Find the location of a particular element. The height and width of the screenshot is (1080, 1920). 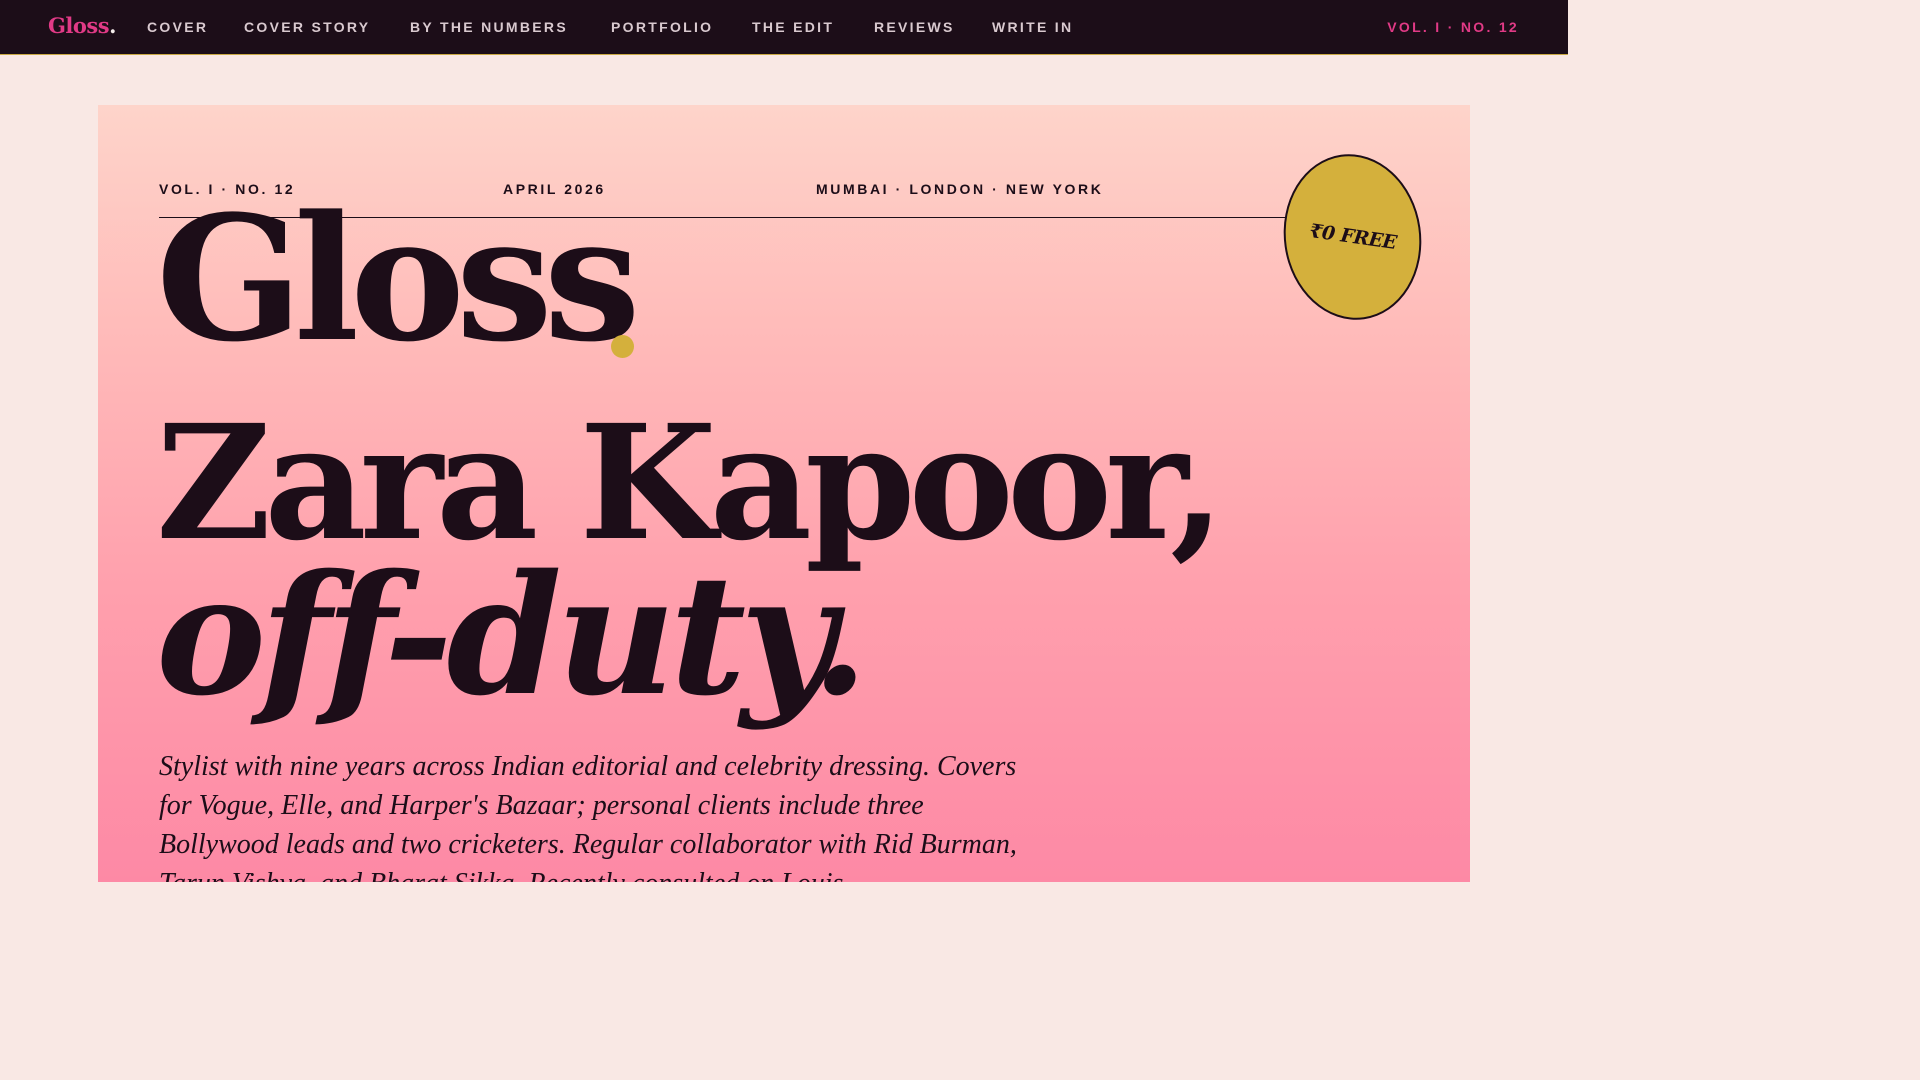

brand-name: Gloss is located at coordinates (79, 25).